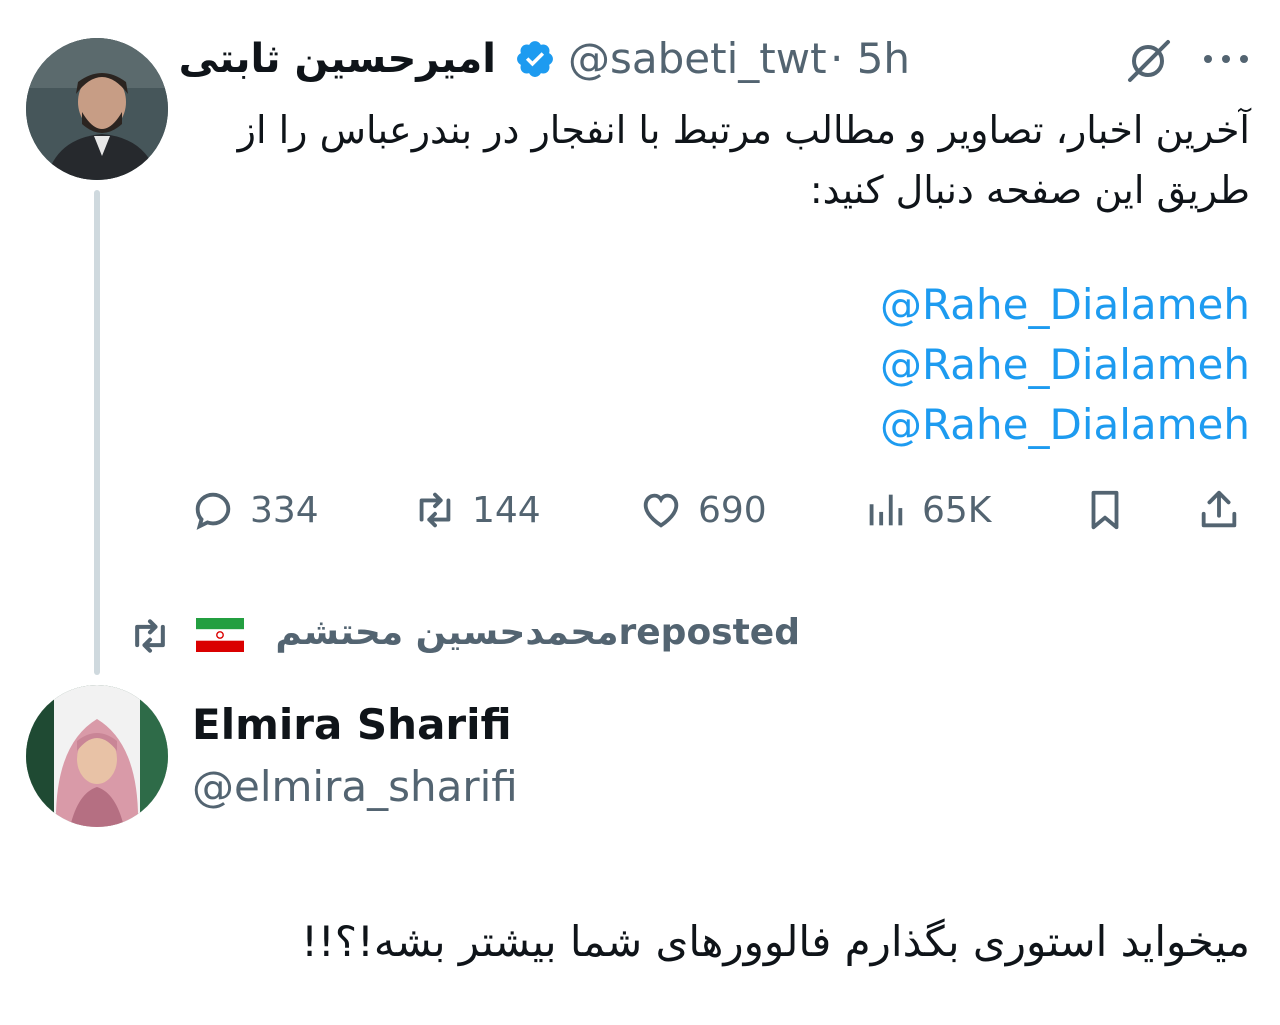  I want to click on second-author-name: Elmira Sharifi, so click(352, 724).